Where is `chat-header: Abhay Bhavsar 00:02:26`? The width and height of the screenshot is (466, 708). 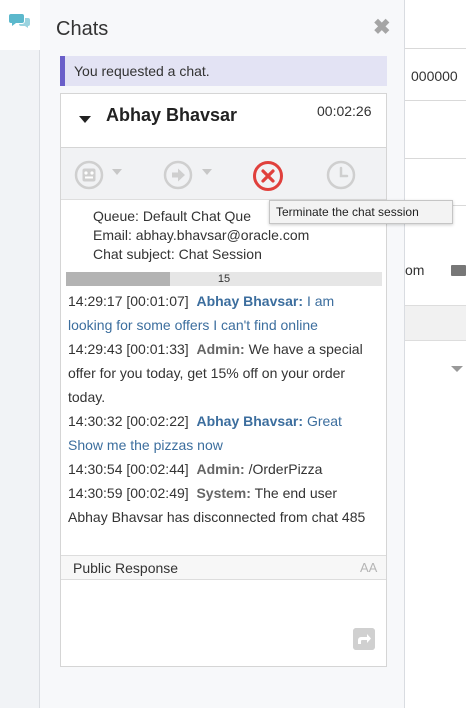
chat-header: Abhay Bhavsar 00:02:26 is located at coordinates (223, 121).